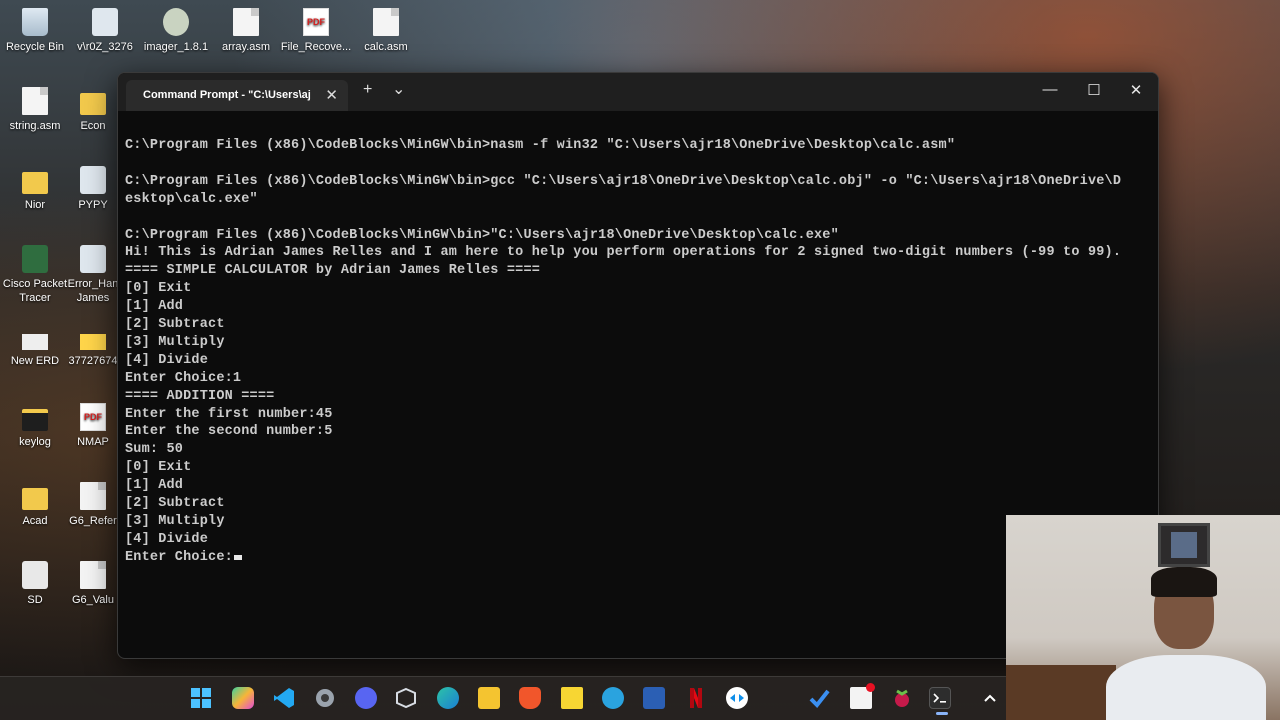 The image size is (1280, 720). Describe the element at coordinates (1094, 90) in the screenshot. I see `maximize-button: ☐` at that location.